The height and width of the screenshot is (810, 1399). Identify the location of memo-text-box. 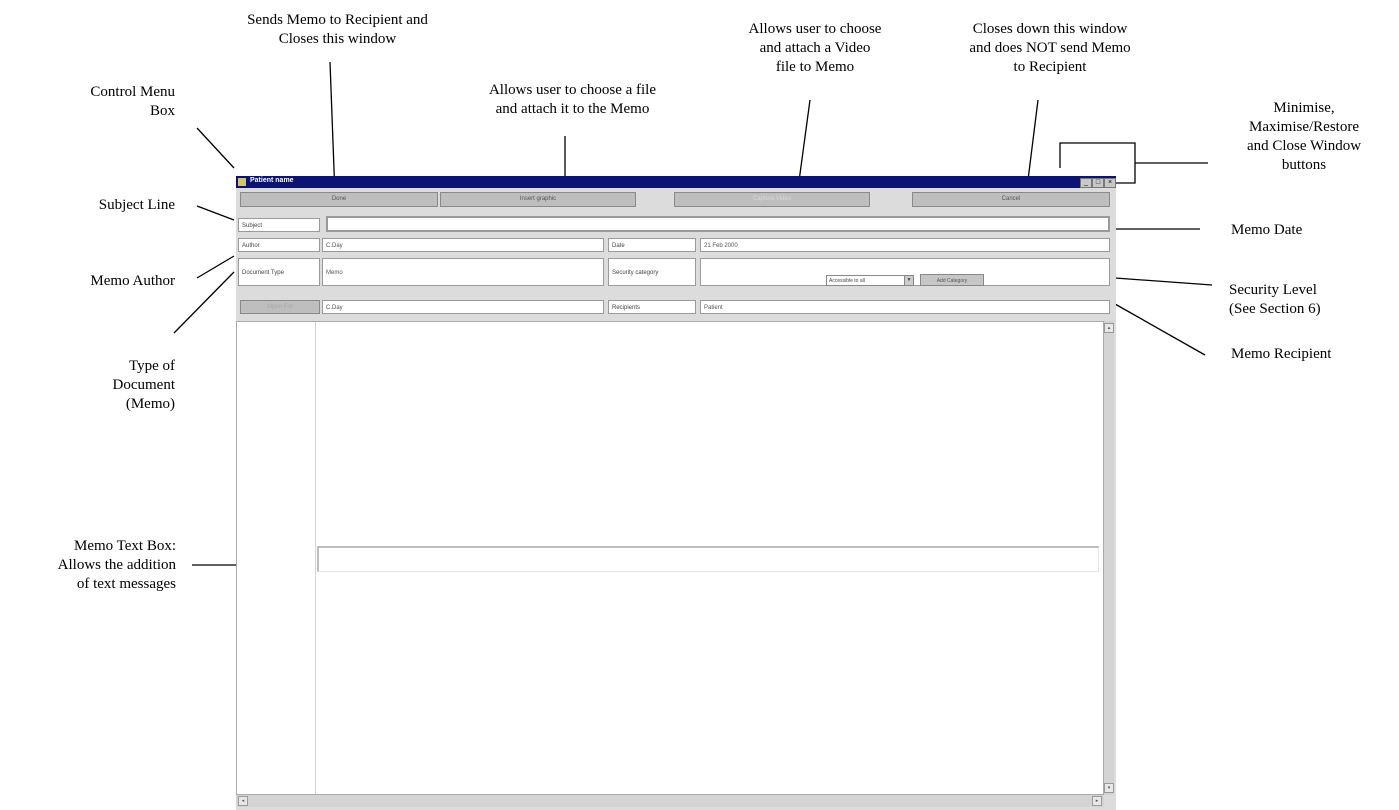
(708, 559).